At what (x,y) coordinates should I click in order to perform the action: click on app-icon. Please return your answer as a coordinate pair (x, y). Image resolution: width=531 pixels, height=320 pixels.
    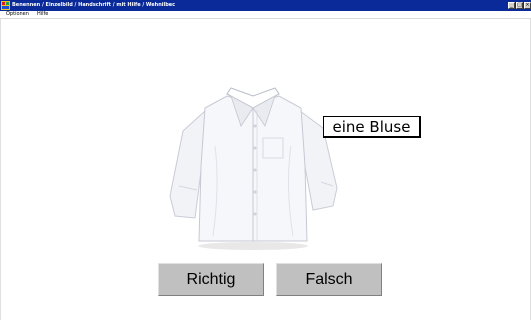
    Looking at the image, I should click on (5, 5).